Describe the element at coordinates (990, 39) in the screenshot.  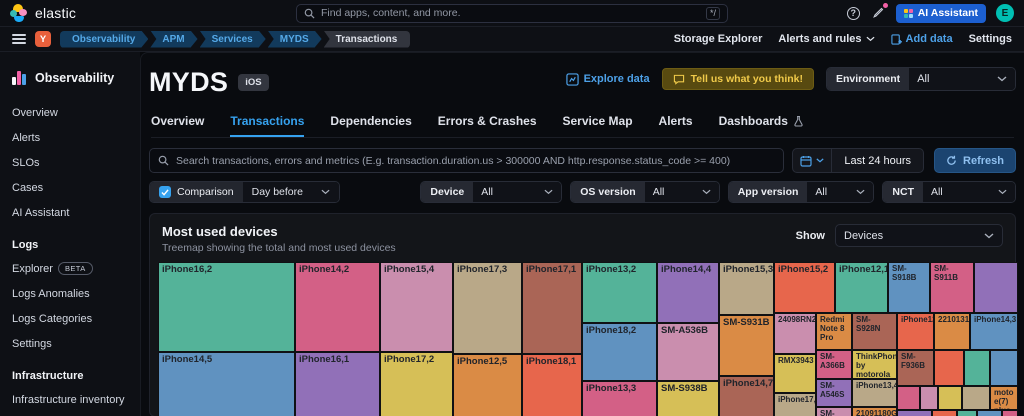
I see `settings-link: Settings` at that location.